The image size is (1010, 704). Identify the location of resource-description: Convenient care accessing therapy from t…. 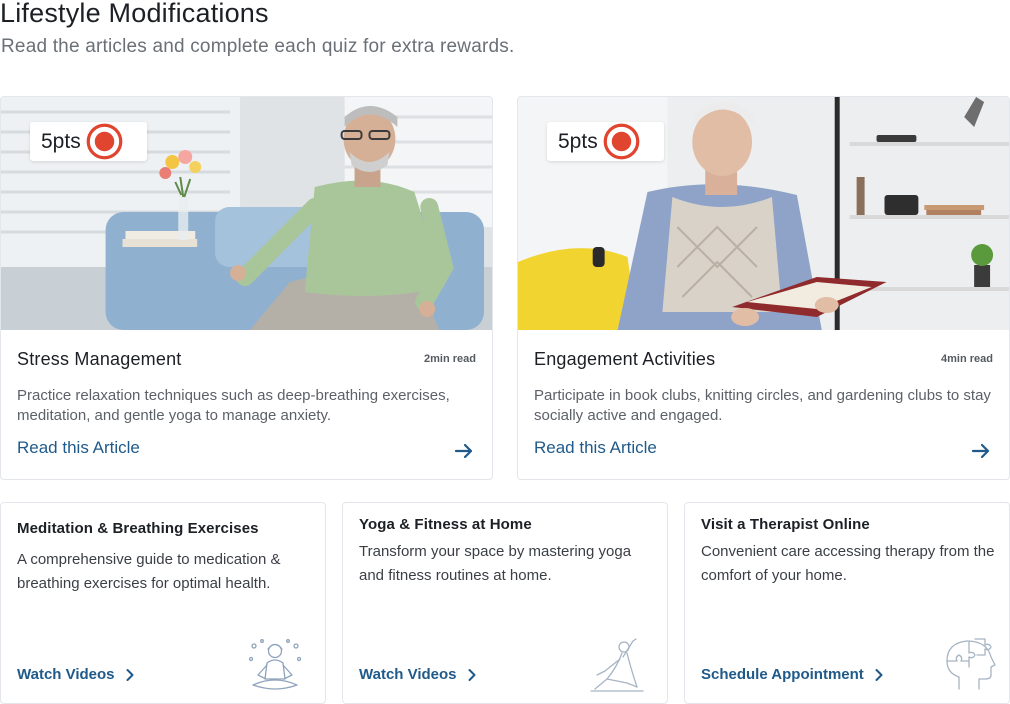
(848, 563).